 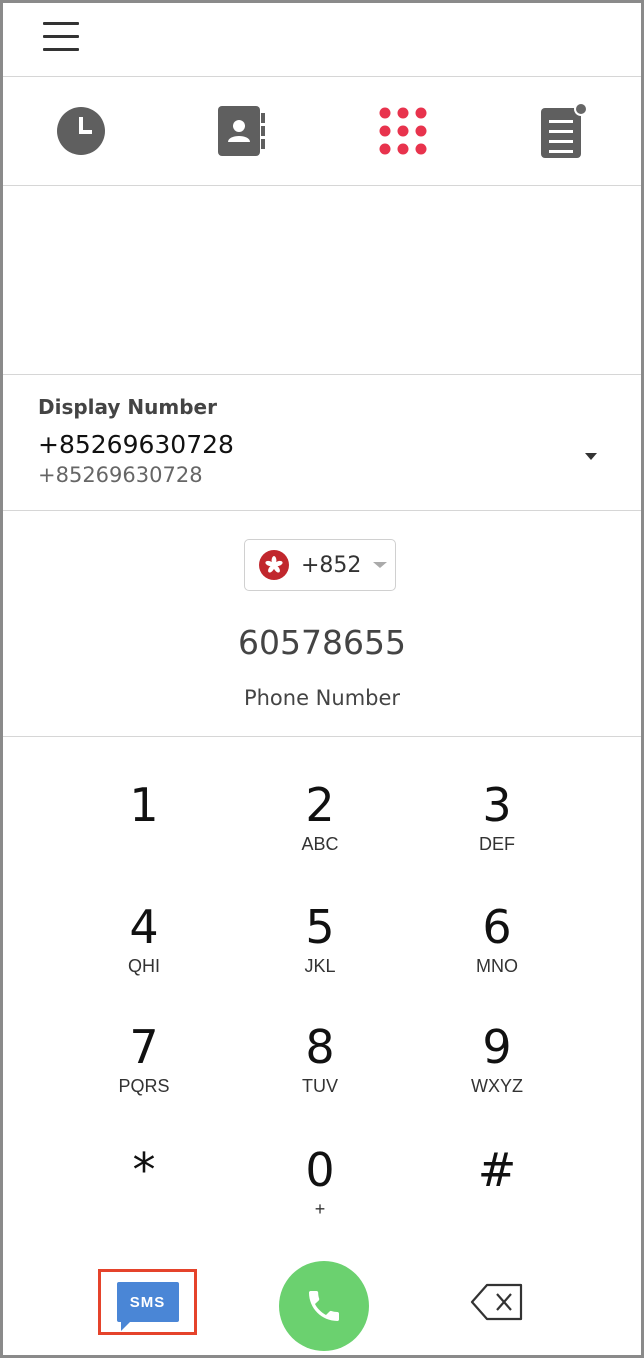 What do you see at coordinates (322, 698) in the screenshot?
I see `phone-number-label: Phone Number` at bounding box center [322, 698].